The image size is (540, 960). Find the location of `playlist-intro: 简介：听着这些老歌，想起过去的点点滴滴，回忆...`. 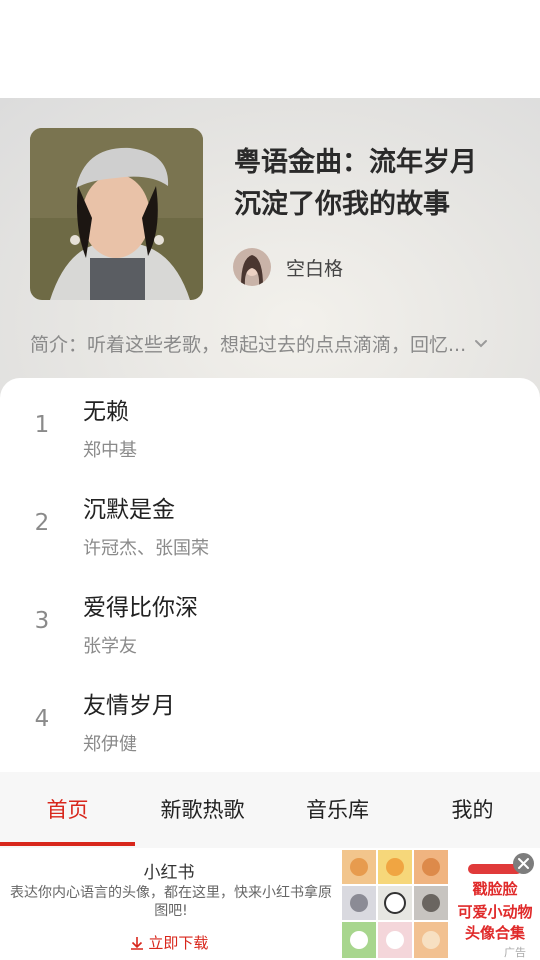

playlist-intro: 简介：听着这些老歌，想起过去的点点滴滴，回忆... is located at coordinates (270, 343).